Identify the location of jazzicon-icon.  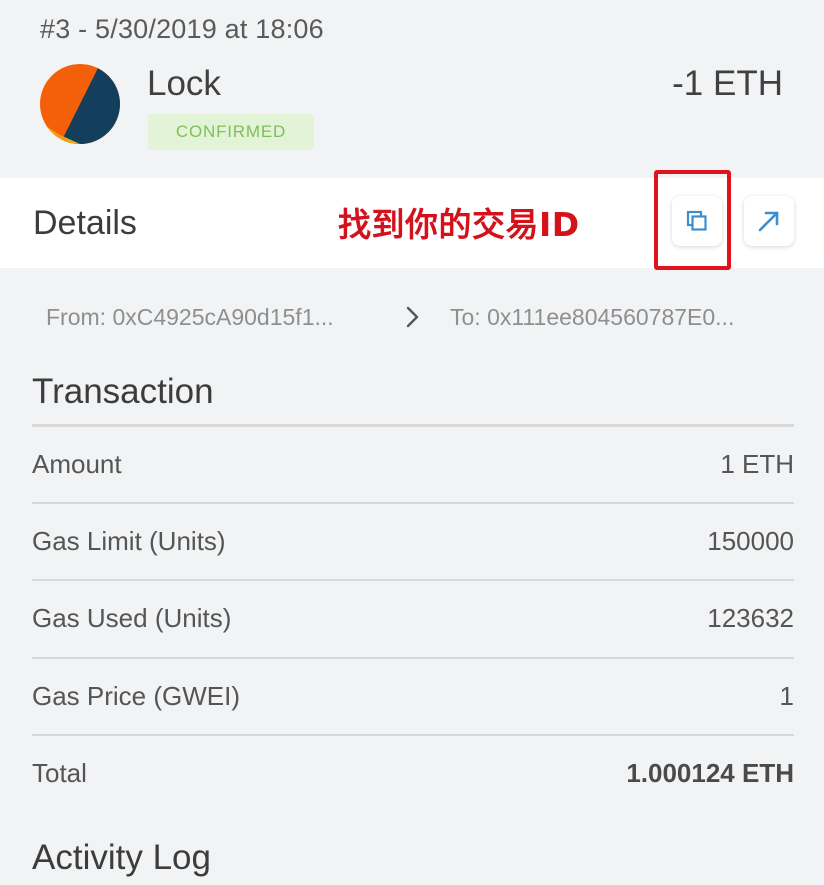
(80, 104).